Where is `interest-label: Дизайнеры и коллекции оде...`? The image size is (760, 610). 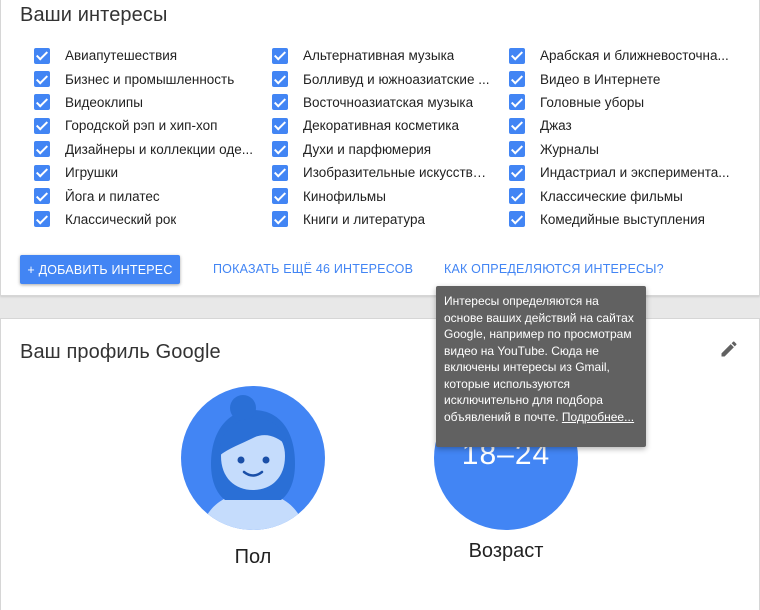 interest-label: Дизайнеры и коллекции оде... is located at coordinates (159, 149).